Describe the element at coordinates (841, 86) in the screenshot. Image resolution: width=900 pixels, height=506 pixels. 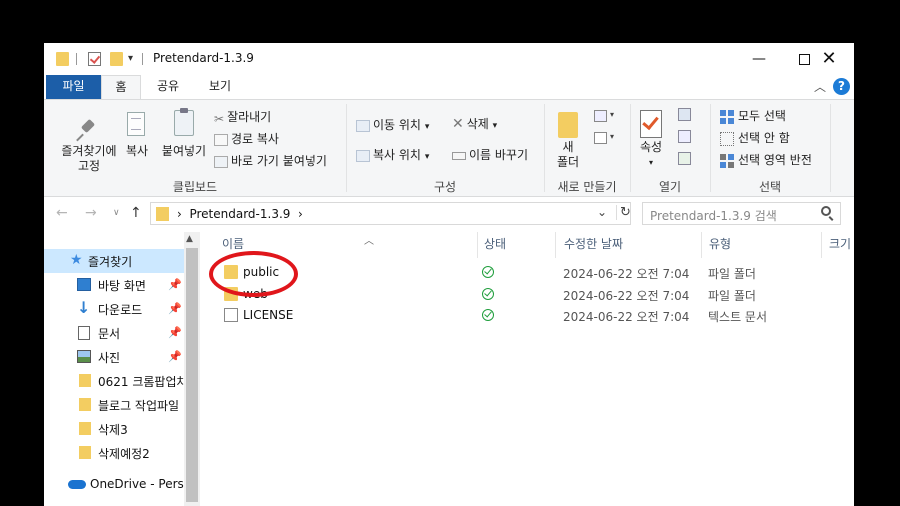
I see `help-icon: ?` at that location.